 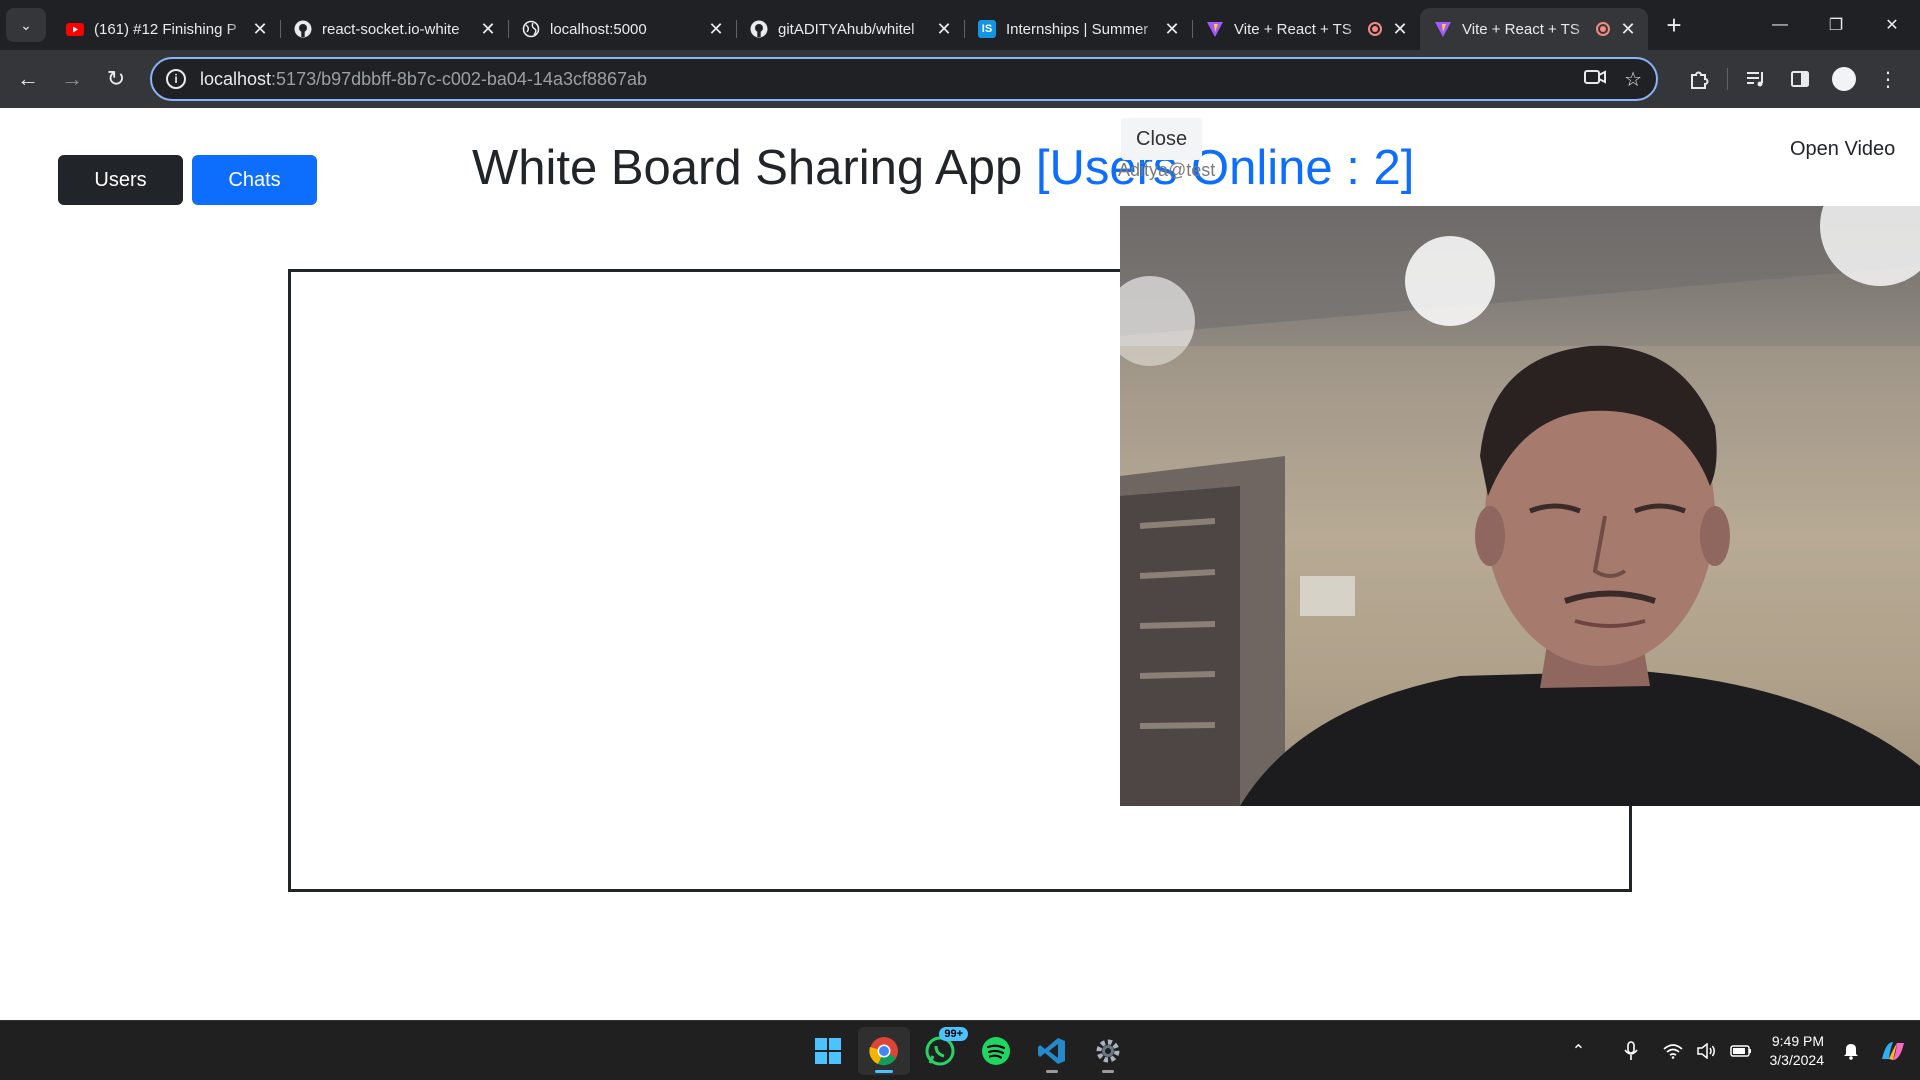 I want to click on browser-tab: IS Internships | Summer ✕, so click(x=1078, y=29).